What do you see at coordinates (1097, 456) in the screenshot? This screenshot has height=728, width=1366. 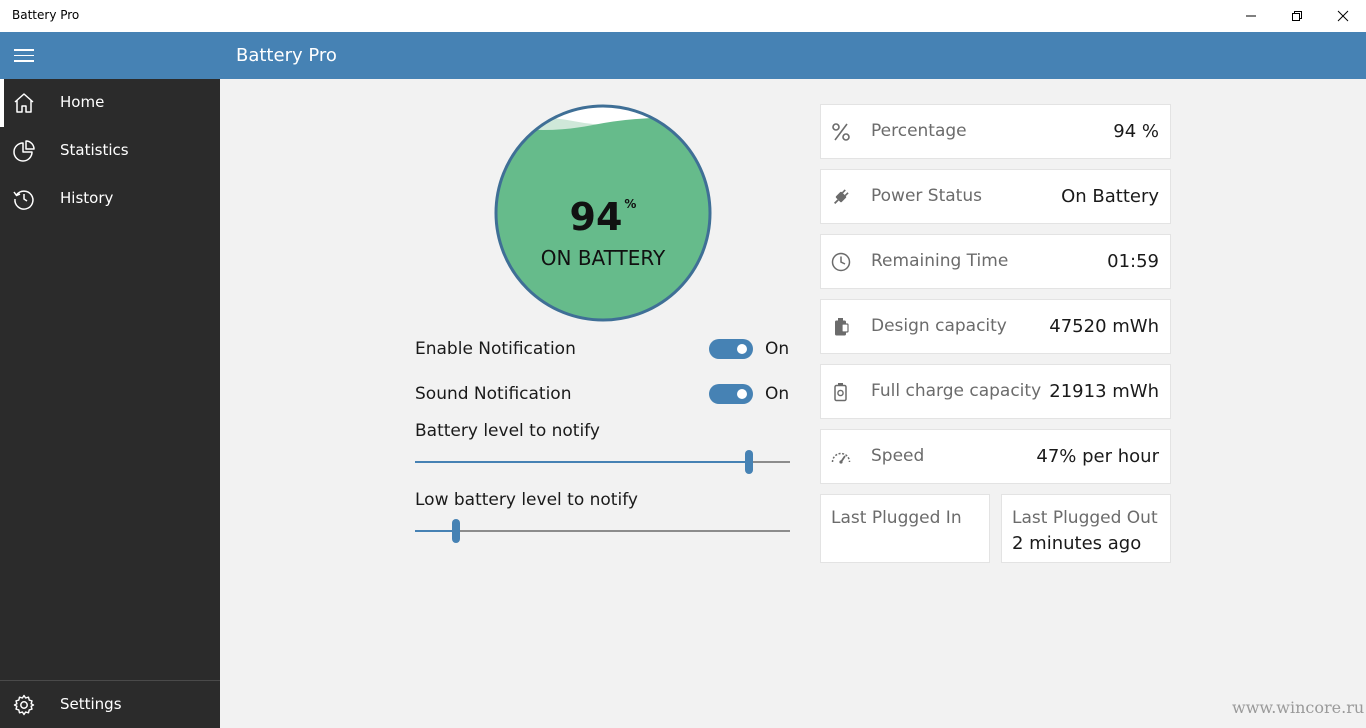 I see `speed-value: 47% per hour` at bounding box center [1097, 456].